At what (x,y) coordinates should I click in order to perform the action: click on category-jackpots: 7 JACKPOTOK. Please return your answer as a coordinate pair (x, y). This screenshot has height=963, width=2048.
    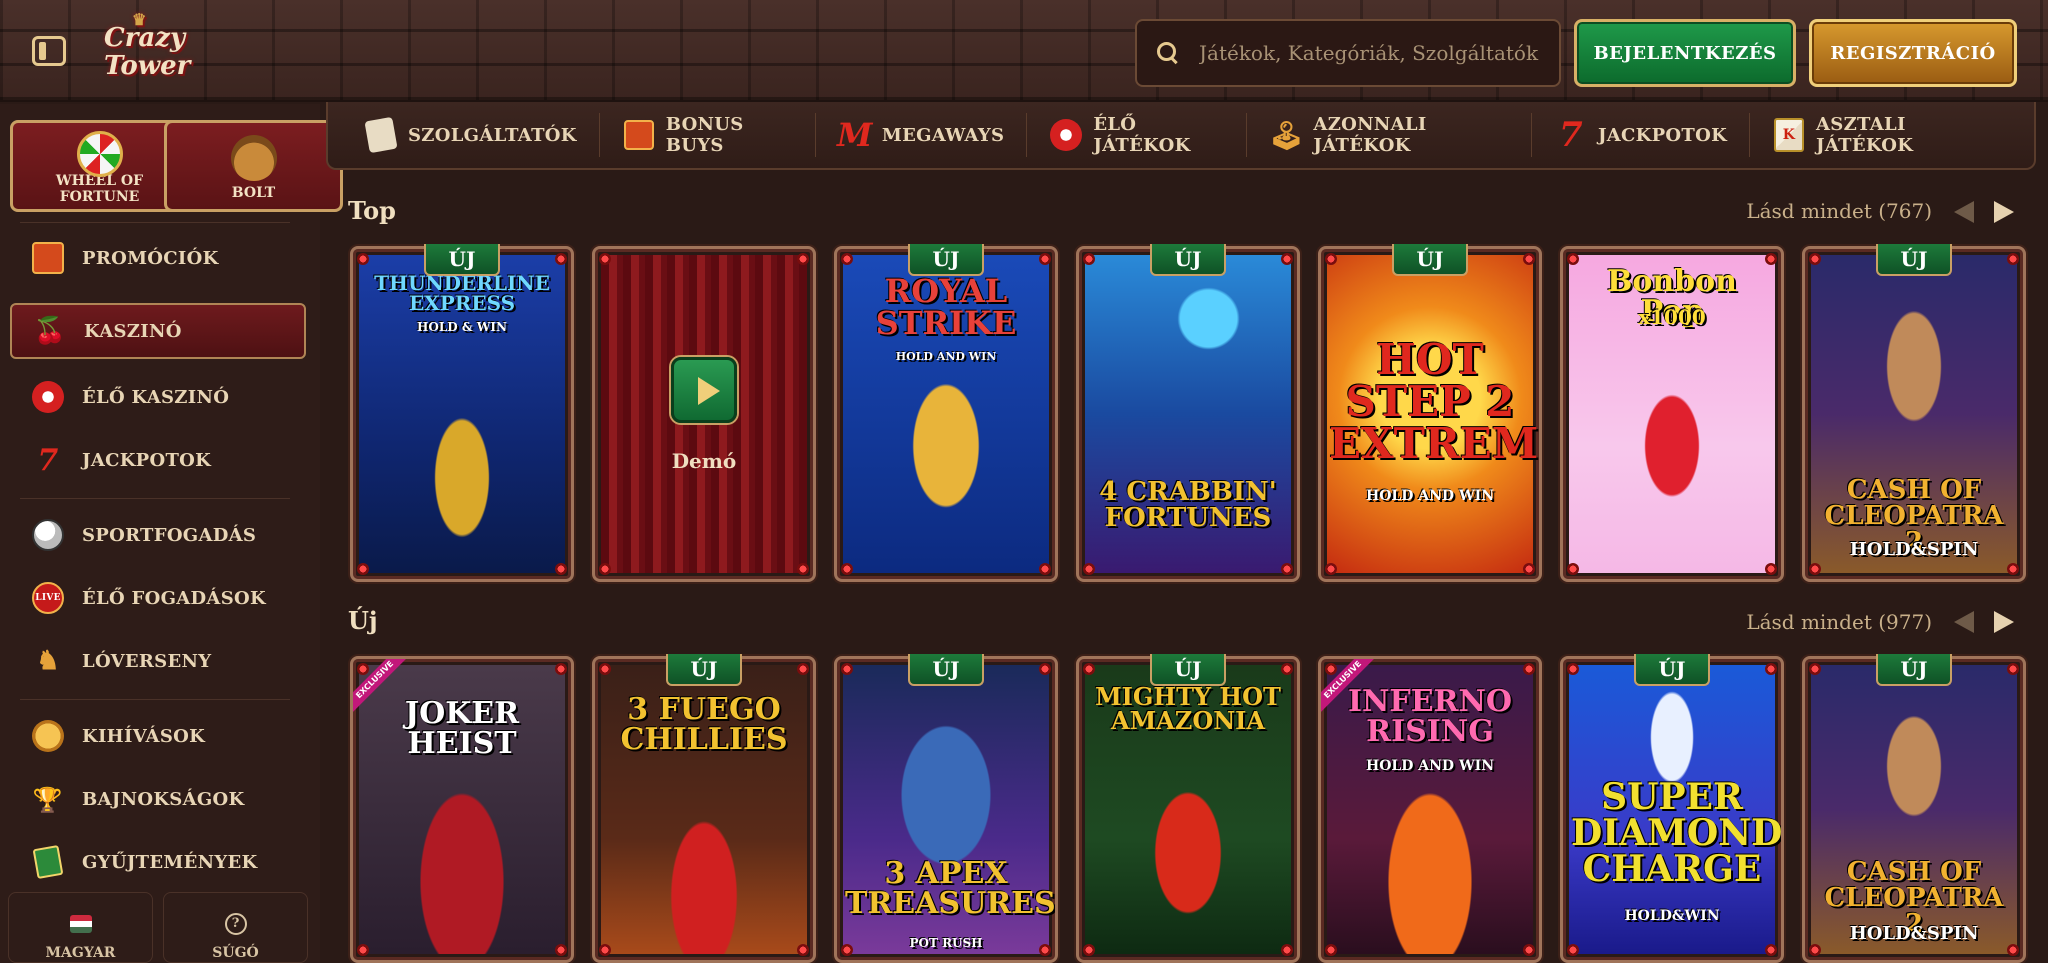
    Looking at the image, I should click on (1652, 135).